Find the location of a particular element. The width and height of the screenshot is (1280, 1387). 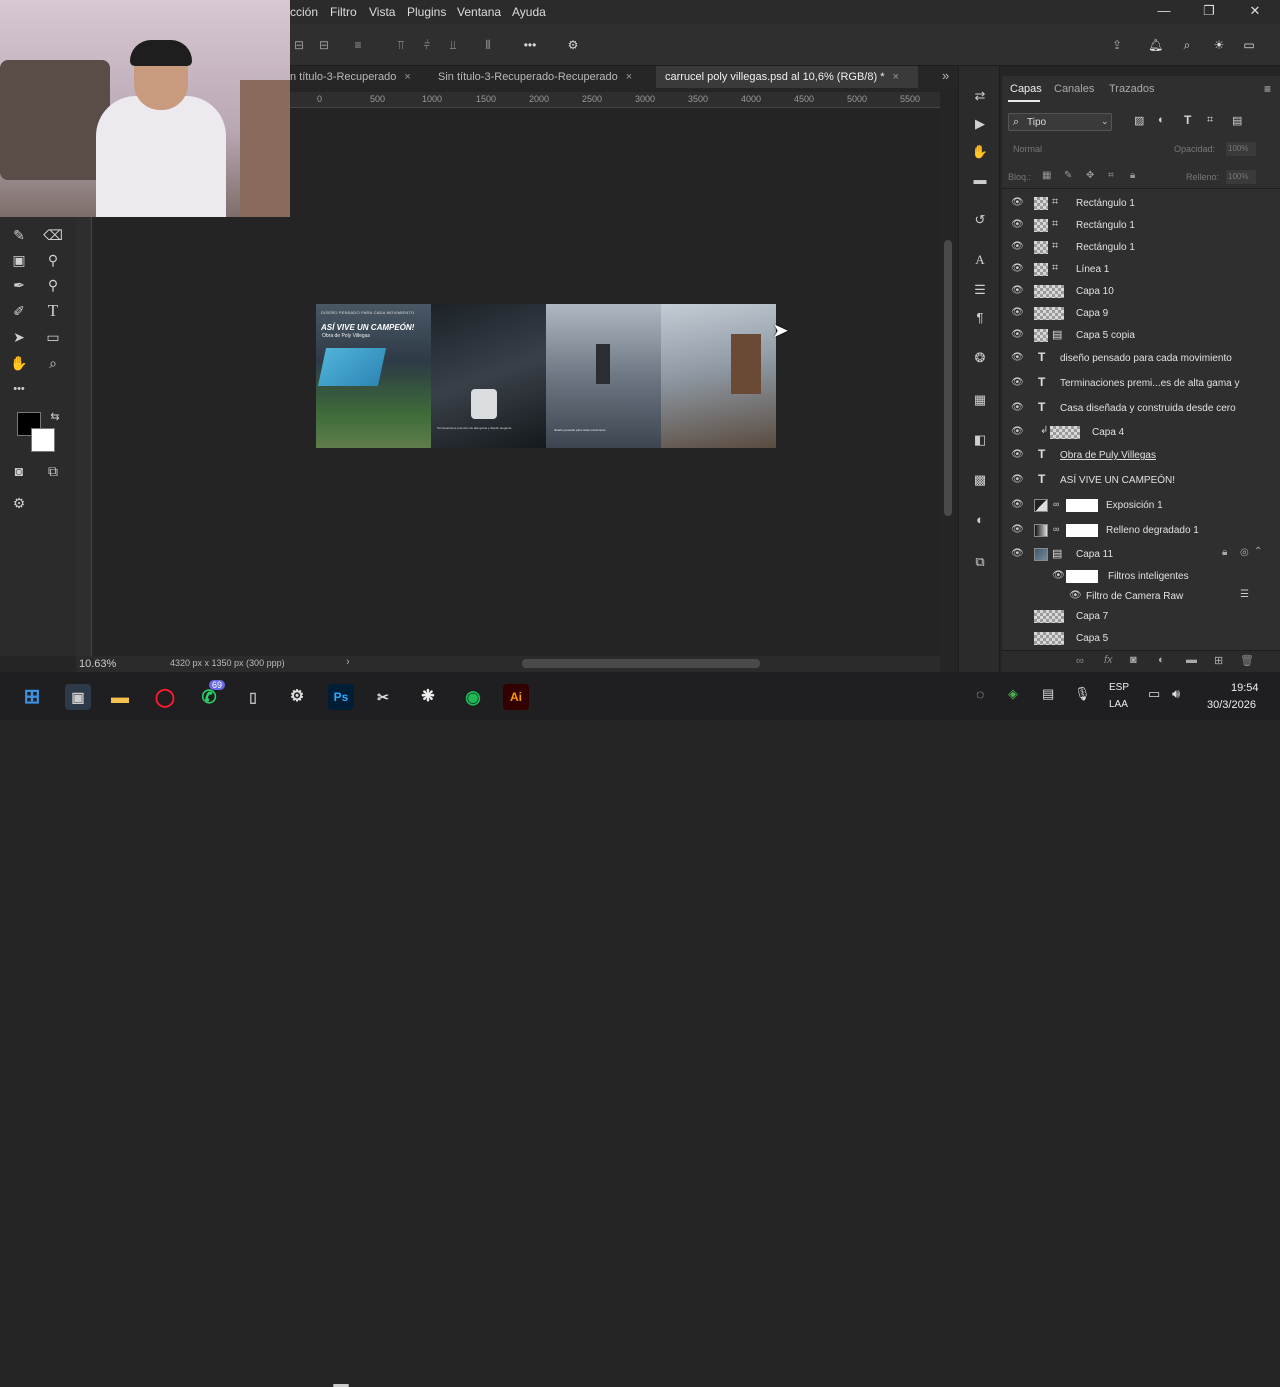

new-group-icon: ▬ is located at coordinates (1191, 660).